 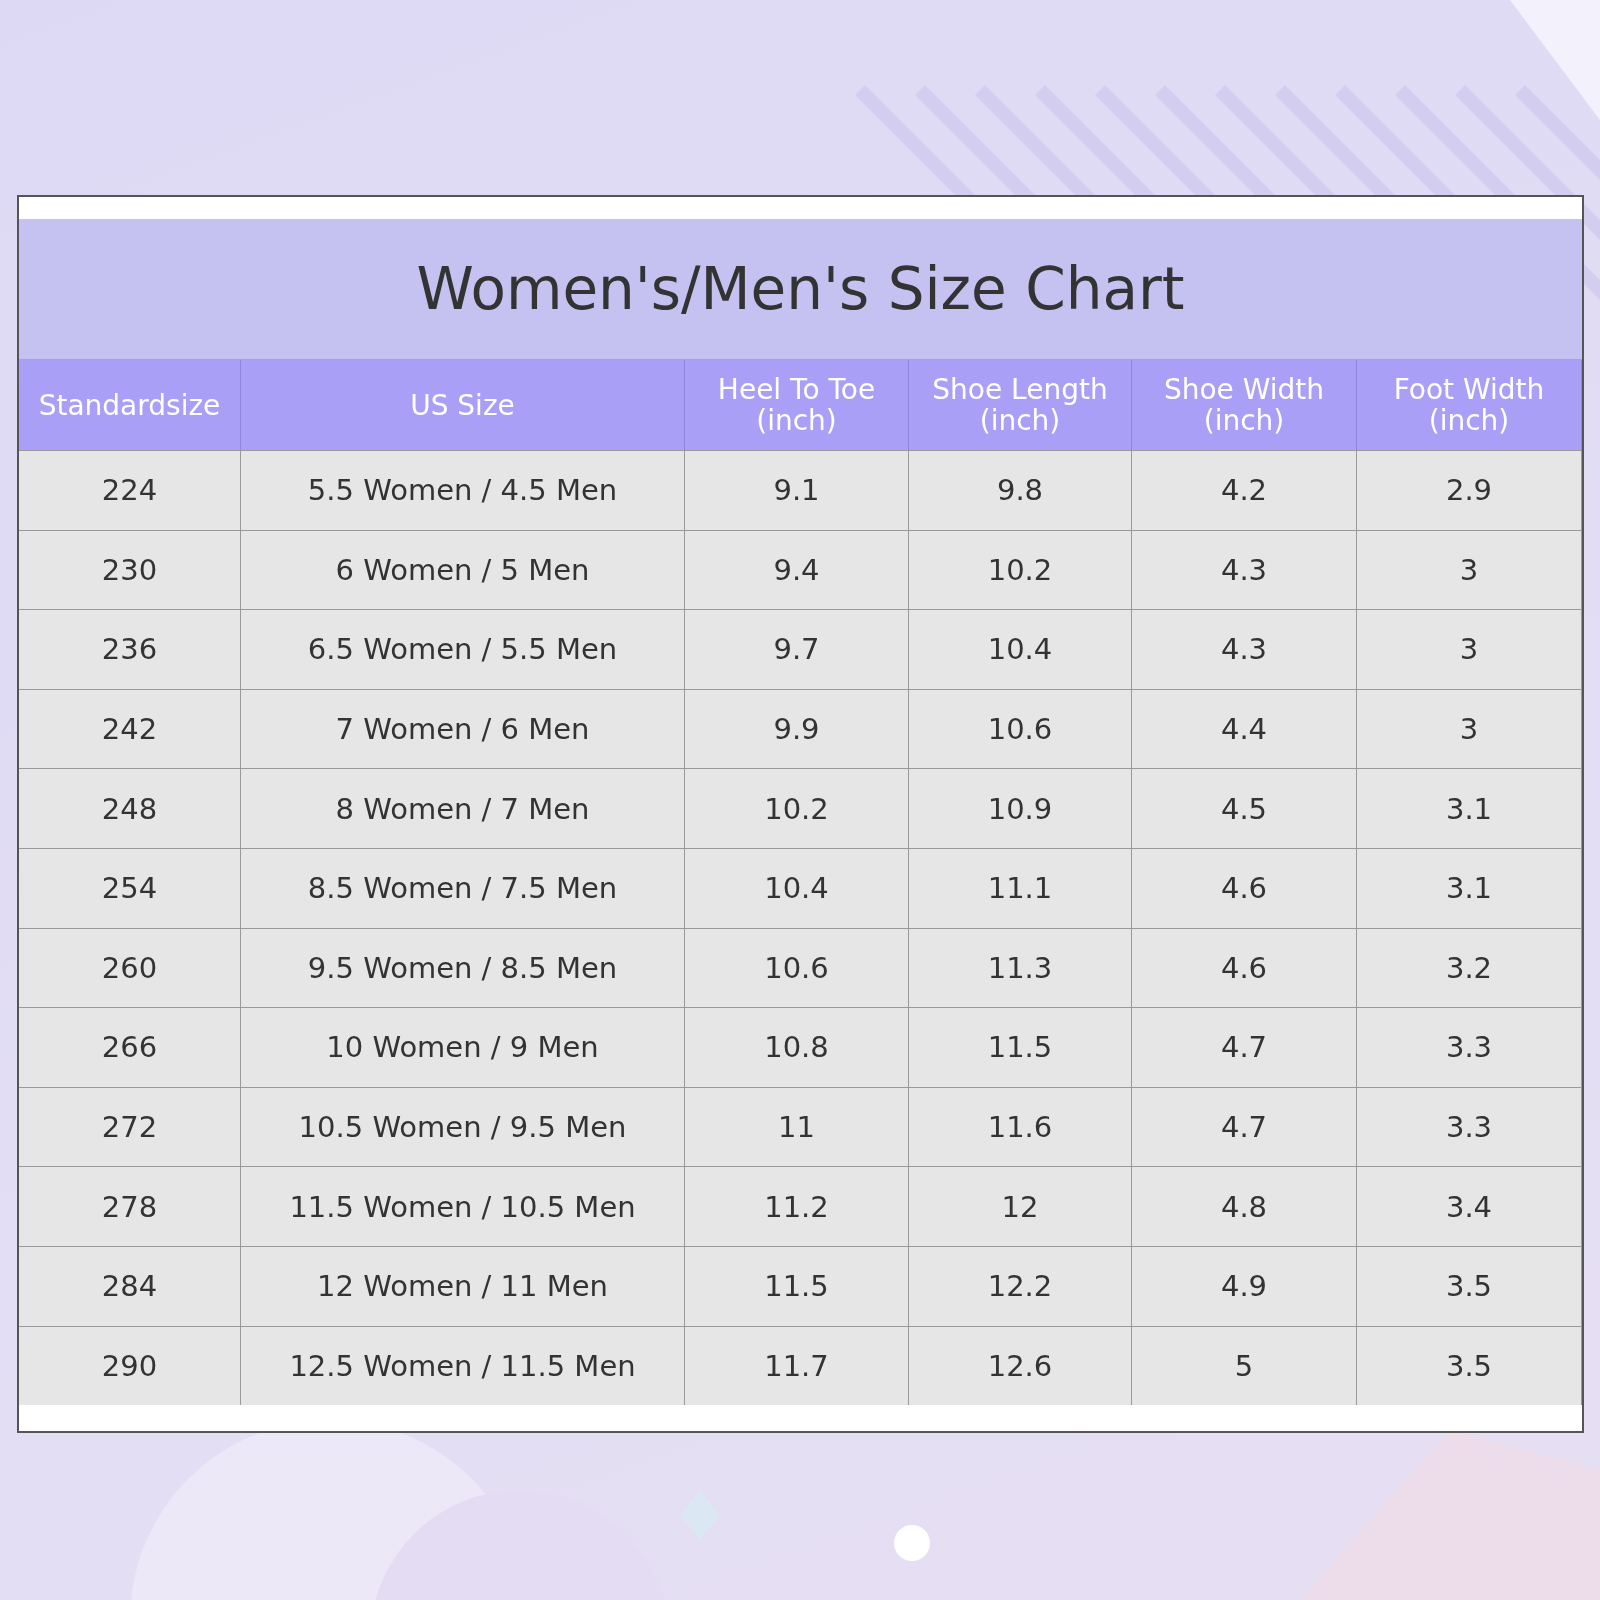 I want to click on table-cell: 11.1, so click(x=1020, y=887).